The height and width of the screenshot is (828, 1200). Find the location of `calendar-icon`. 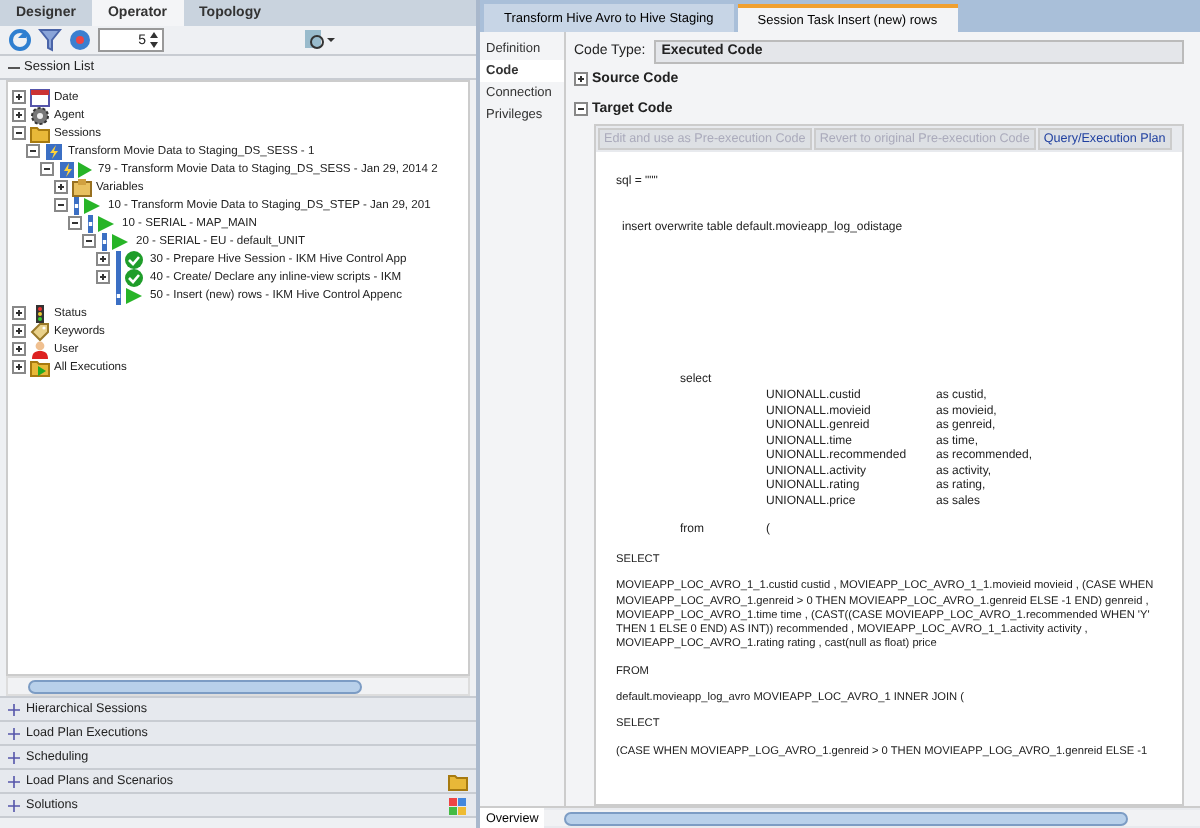

calendar-icon is located at coordinates (40, 97).